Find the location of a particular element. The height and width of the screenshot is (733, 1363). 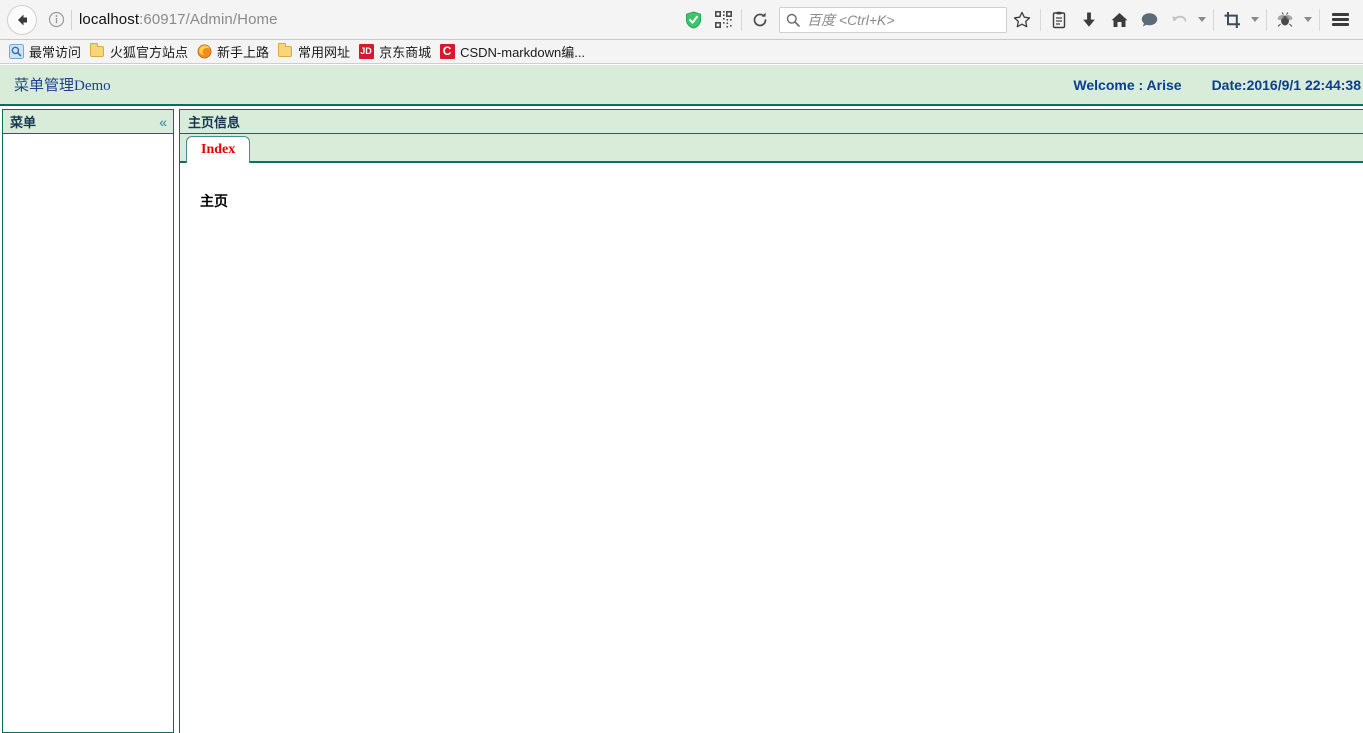

undo-dropdown-arrow-icon is located at coordinates (1202, 20).